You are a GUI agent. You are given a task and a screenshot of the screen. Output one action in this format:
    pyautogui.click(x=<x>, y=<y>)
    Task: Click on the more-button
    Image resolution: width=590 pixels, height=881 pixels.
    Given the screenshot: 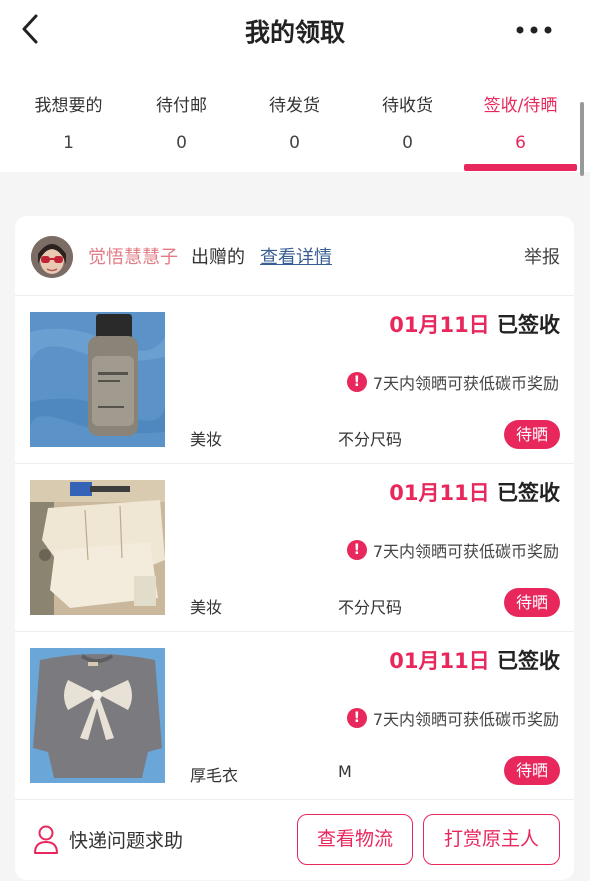 What is the action you would take?
    pyautogui.click(x=534, y=30)
    